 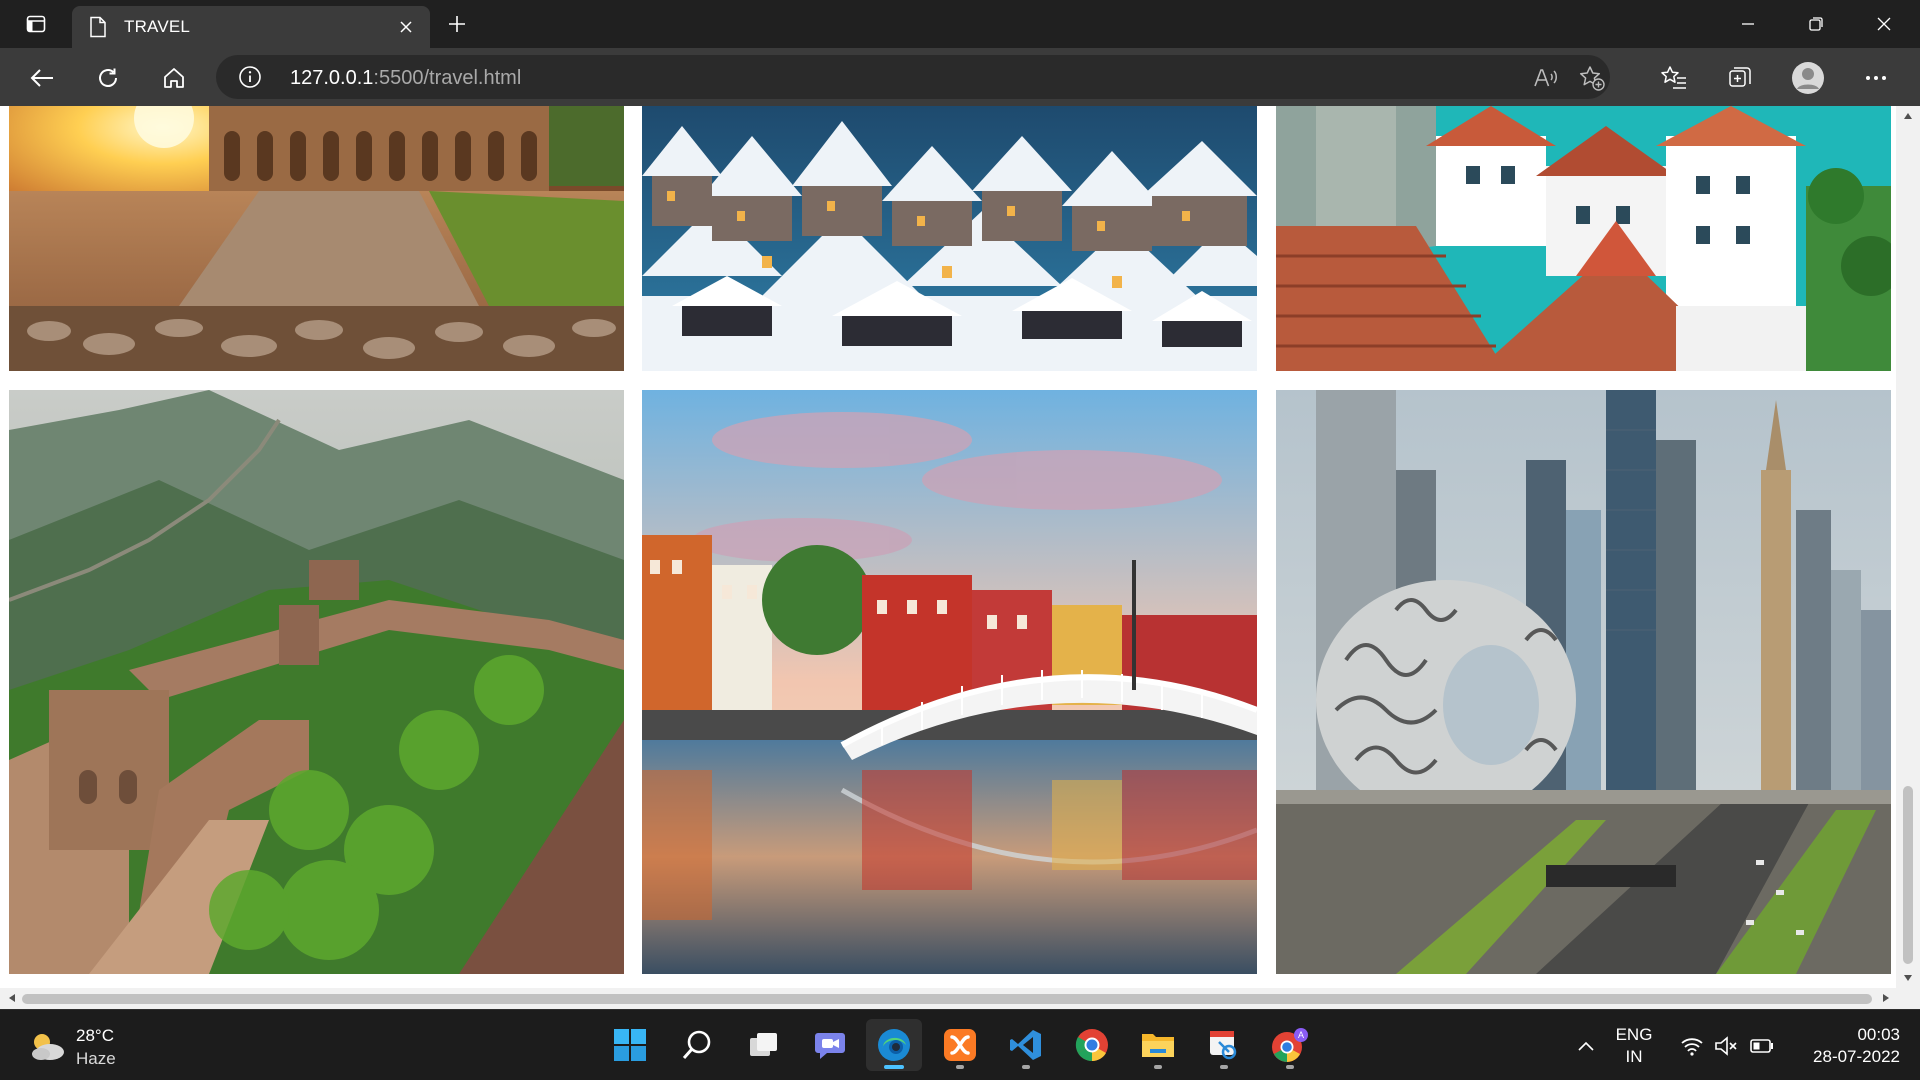 I want to click on search-icon, so click(x=696, y=1044).